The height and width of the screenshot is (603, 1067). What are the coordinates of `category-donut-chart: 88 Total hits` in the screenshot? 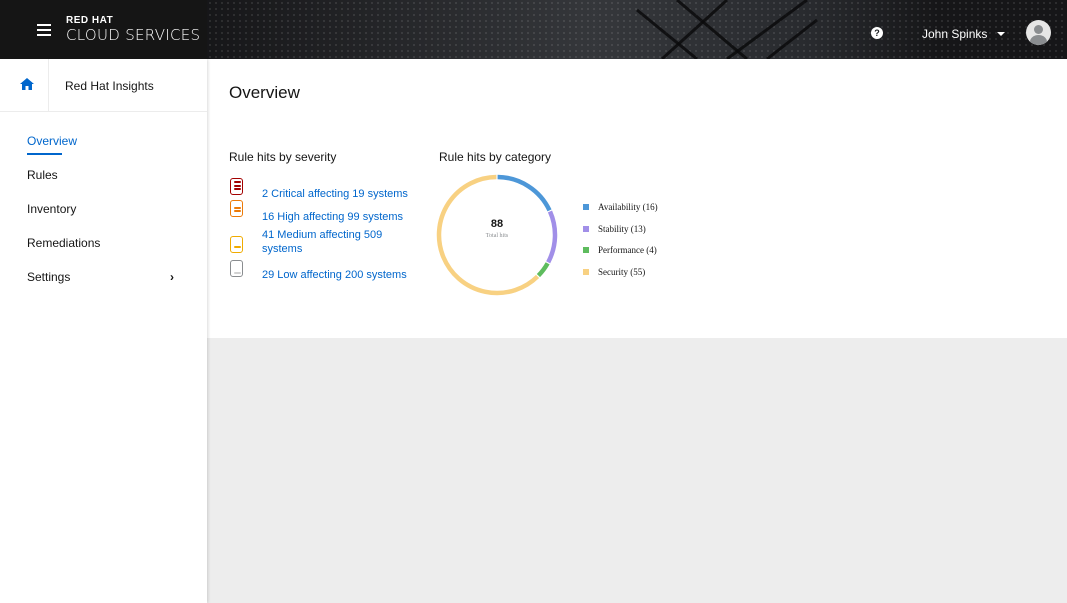 It's located at (497, 235).